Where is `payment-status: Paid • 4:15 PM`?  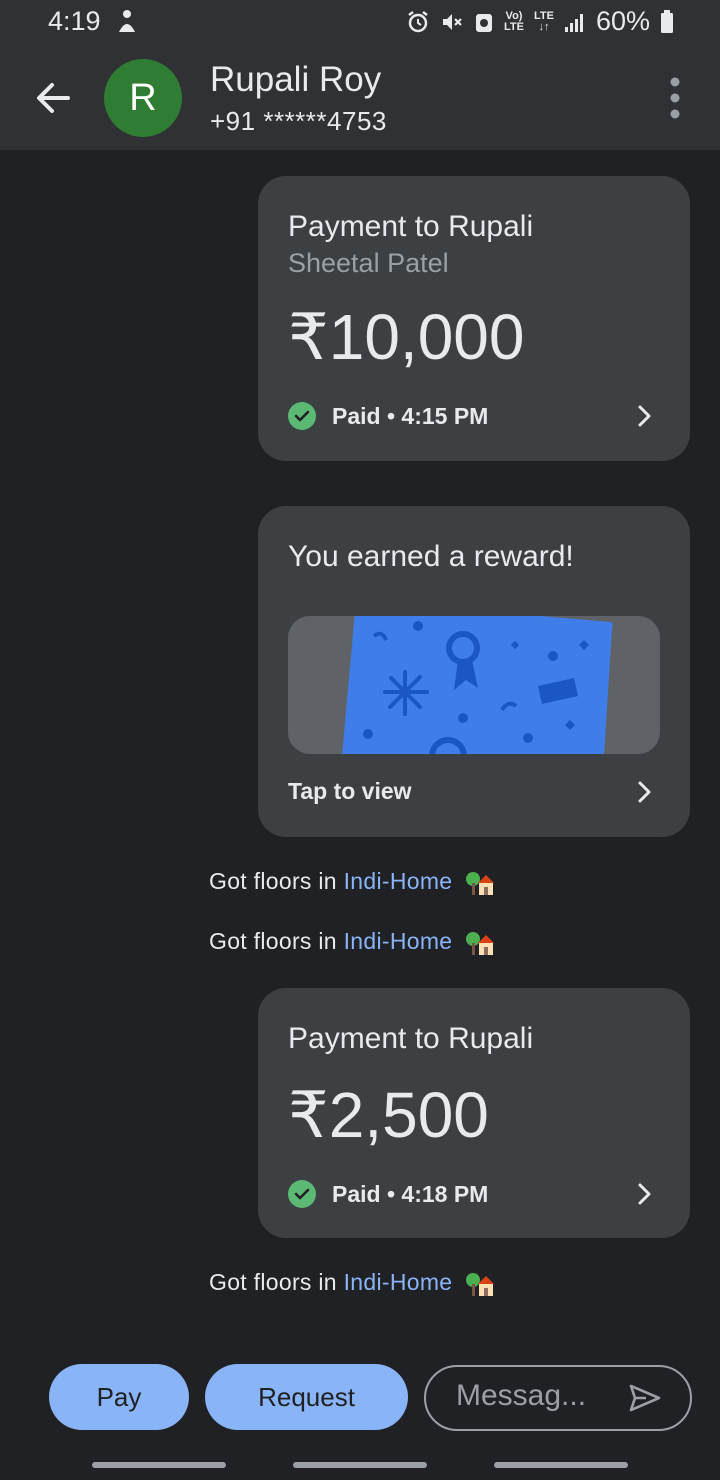
payment-status: Paid • 4:15 PM is located at coordinates (388, 416).